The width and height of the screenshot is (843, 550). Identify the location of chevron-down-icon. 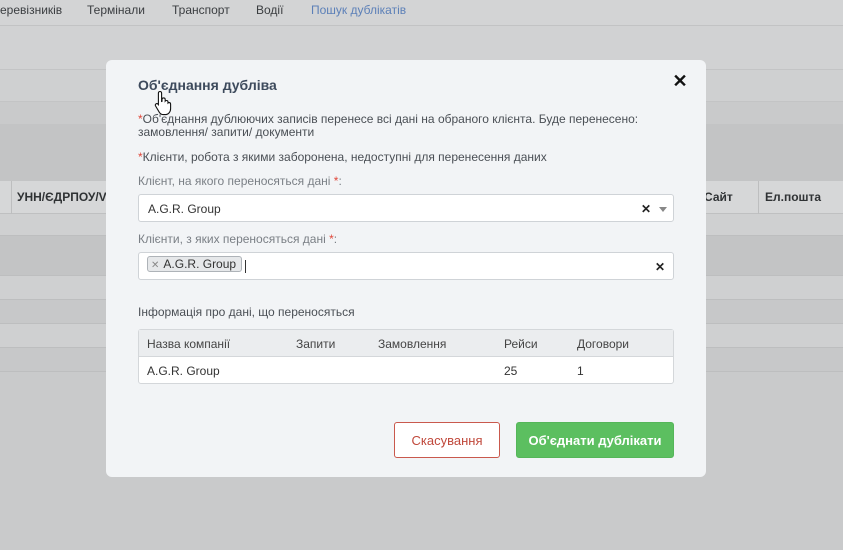
(663, 209).